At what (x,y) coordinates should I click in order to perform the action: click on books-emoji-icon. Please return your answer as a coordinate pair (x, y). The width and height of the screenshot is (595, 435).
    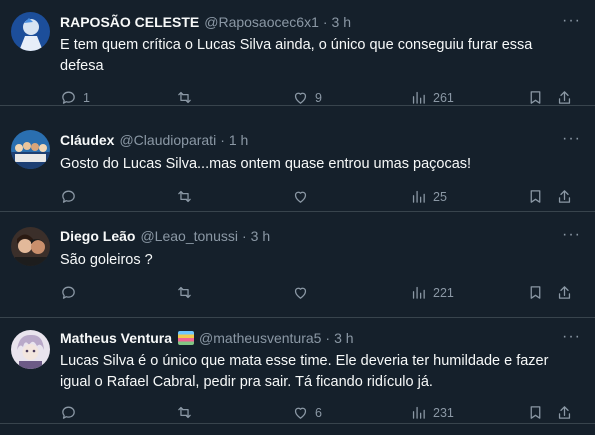
    Looking at the image, I should click on (186, 338).